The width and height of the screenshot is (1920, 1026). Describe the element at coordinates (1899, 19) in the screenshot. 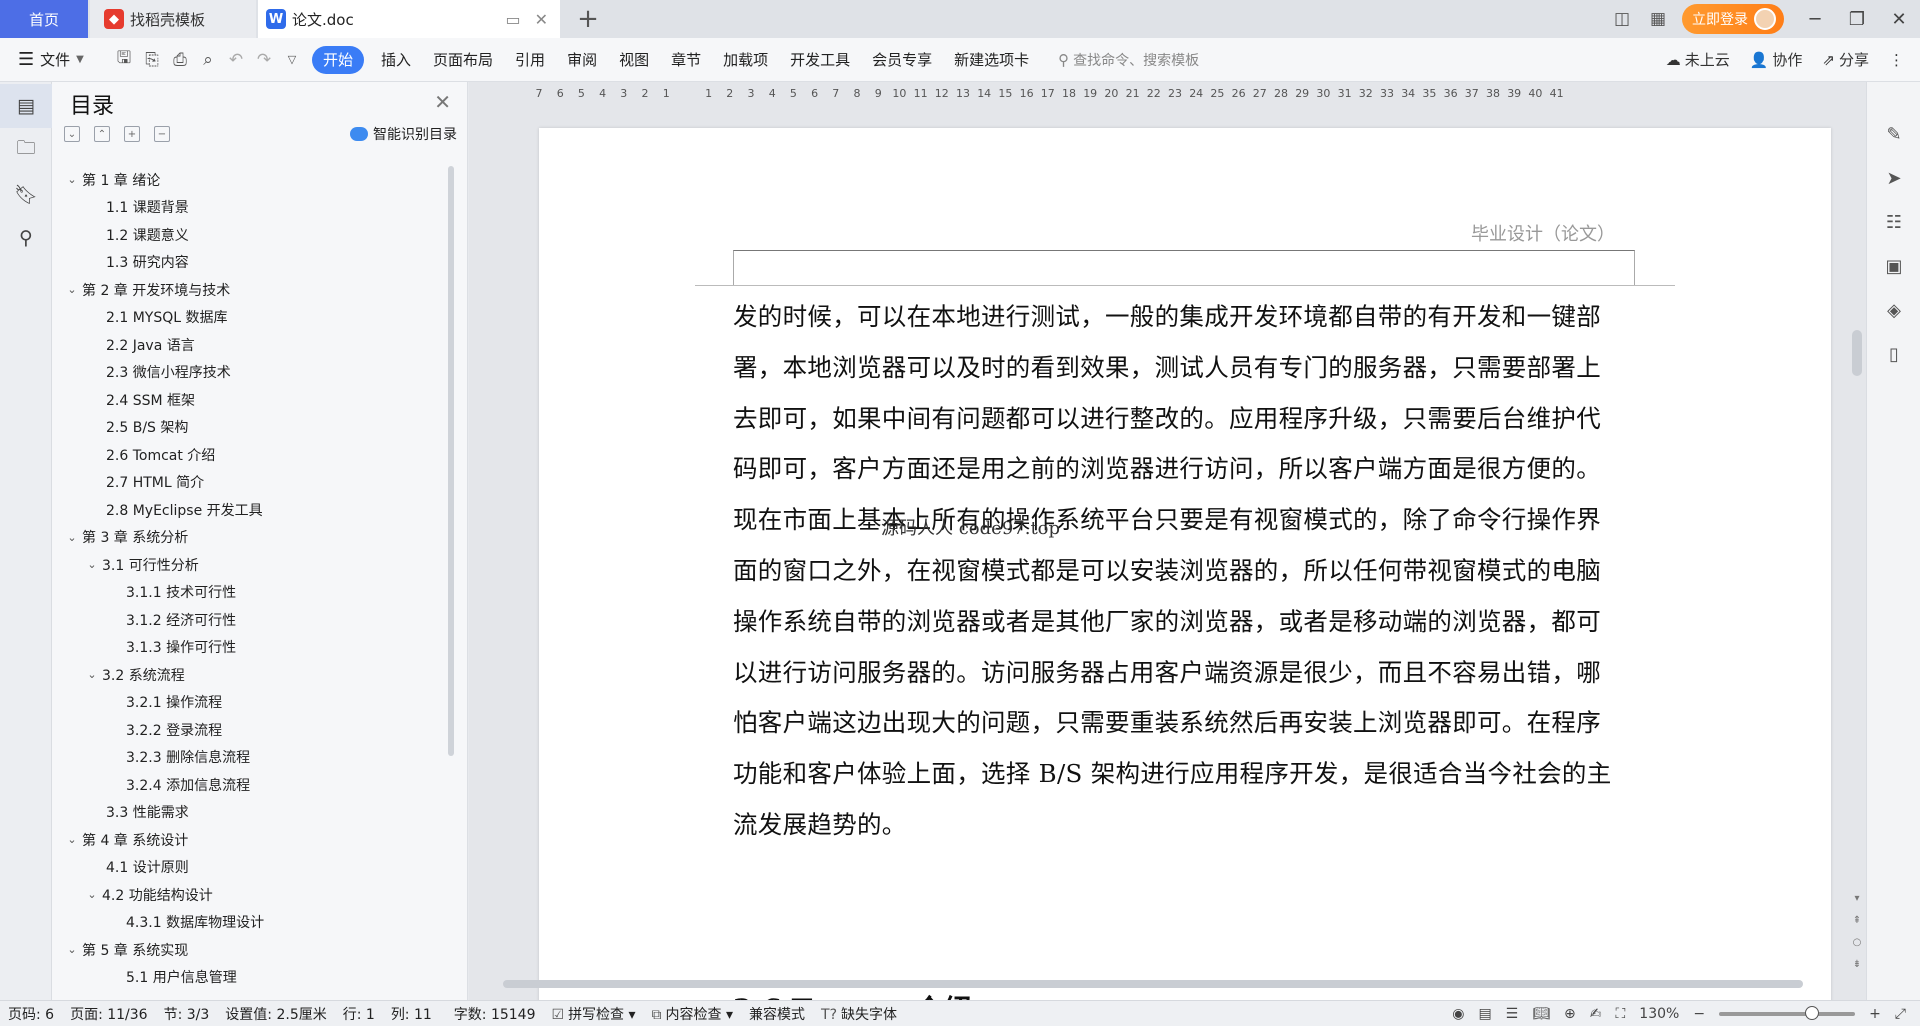

I see `close-window-icon: ✕` at that location.